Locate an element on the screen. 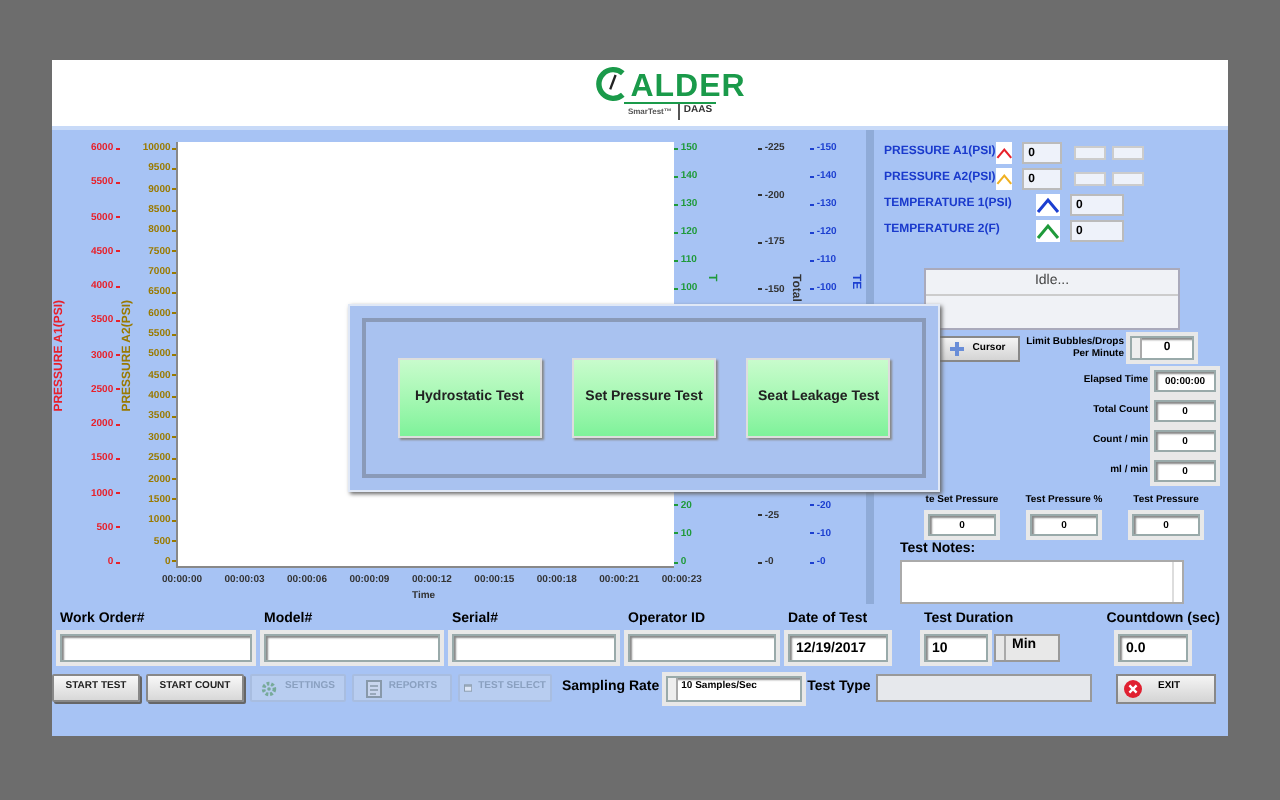 The height and width of the screenshot is (800, 1280). notes-field is located at coordinates (1042, 582).